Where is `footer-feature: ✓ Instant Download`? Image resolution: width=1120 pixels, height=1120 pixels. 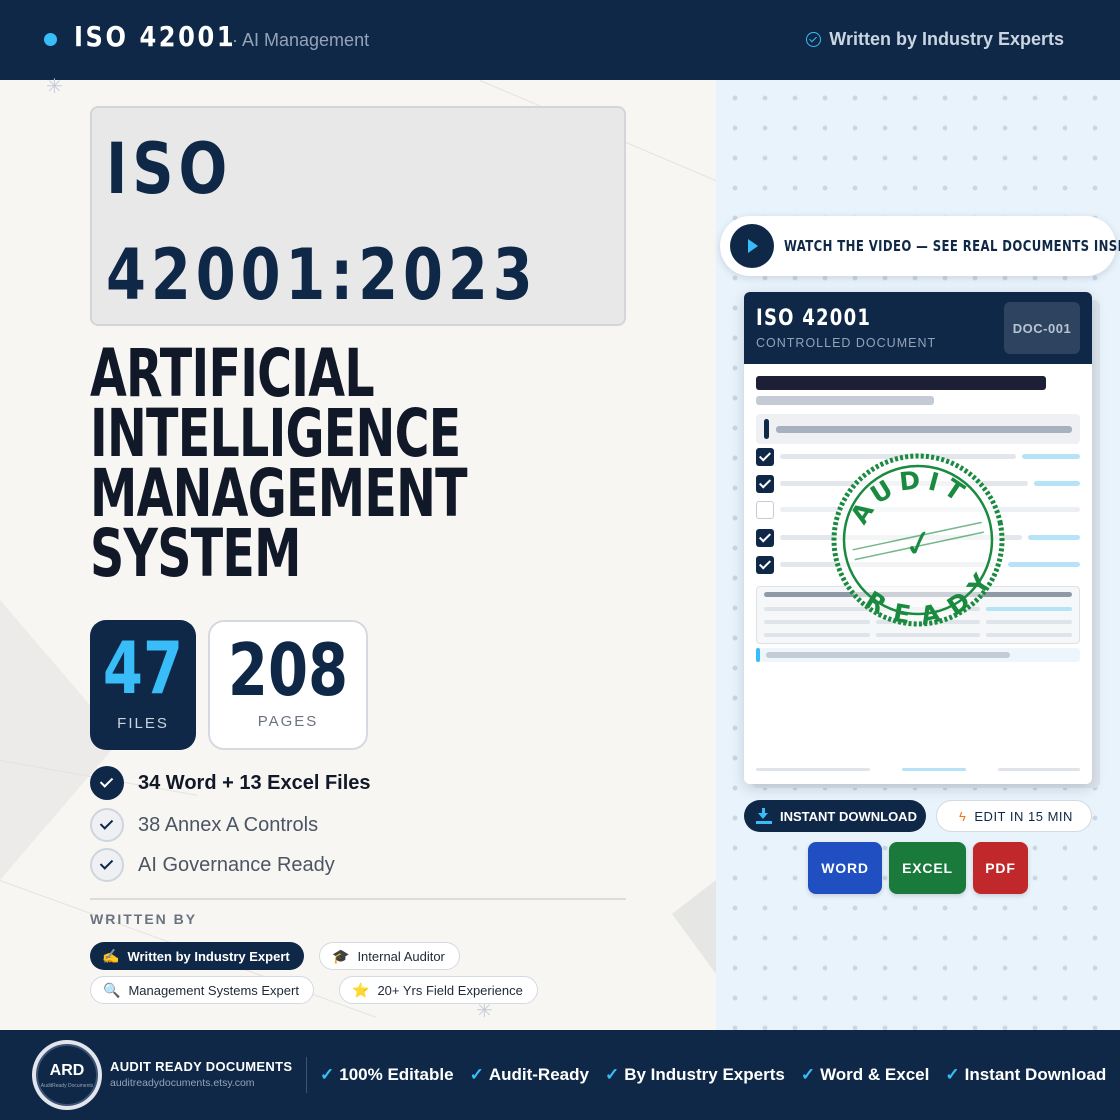
footer-feature: ✓ Instant Download is located at coordinates (1026, 1074).